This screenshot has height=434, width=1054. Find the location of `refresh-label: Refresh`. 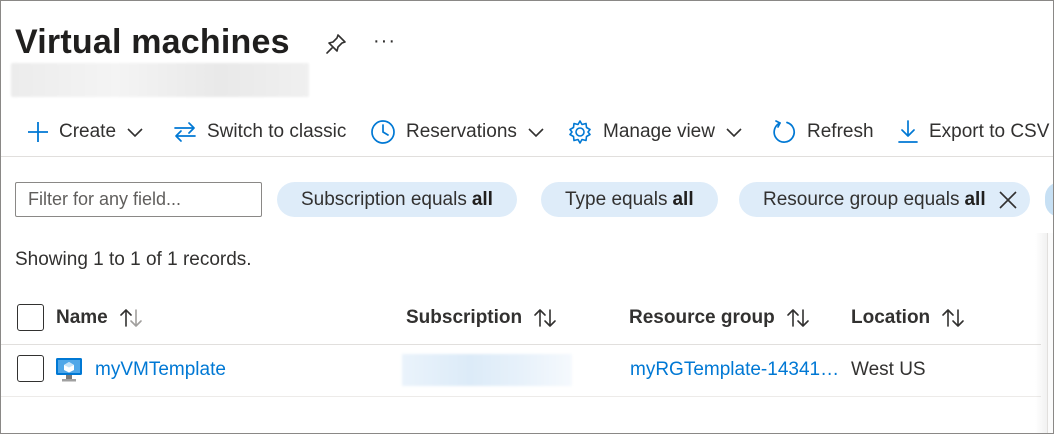

refresh-label: Refresh is located at coordinates (840, 131).